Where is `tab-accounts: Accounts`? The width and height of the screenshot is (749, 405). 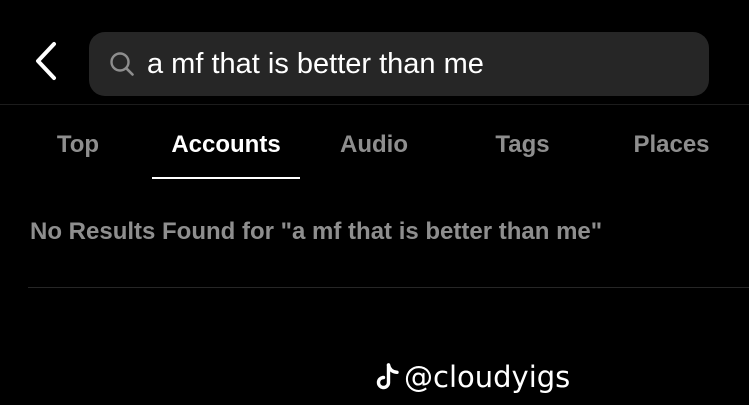 tab-accounts: Accounts is located at coordinates (226, 145).